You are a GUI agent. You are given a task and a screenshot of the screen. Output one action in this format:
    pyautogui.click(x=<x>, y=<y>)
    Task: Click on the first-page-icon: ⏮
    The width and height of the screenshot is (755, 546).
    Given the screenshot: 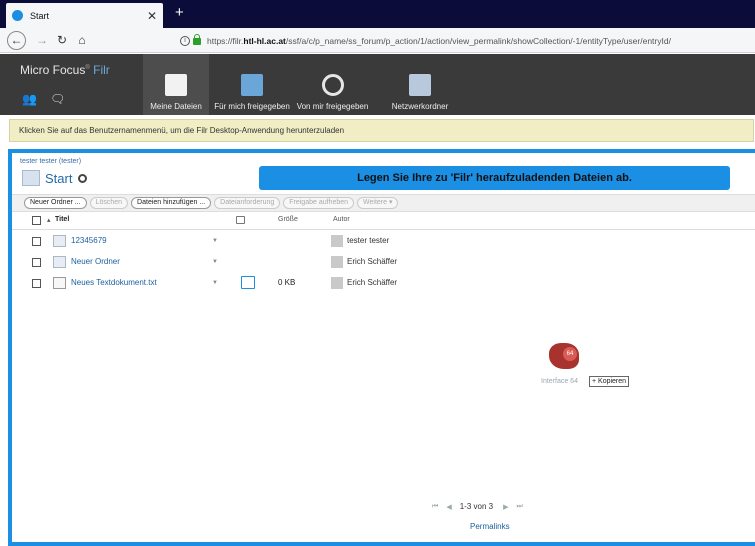 What is the action you would take?
    pyautogui.click(x=435, y=507)
    